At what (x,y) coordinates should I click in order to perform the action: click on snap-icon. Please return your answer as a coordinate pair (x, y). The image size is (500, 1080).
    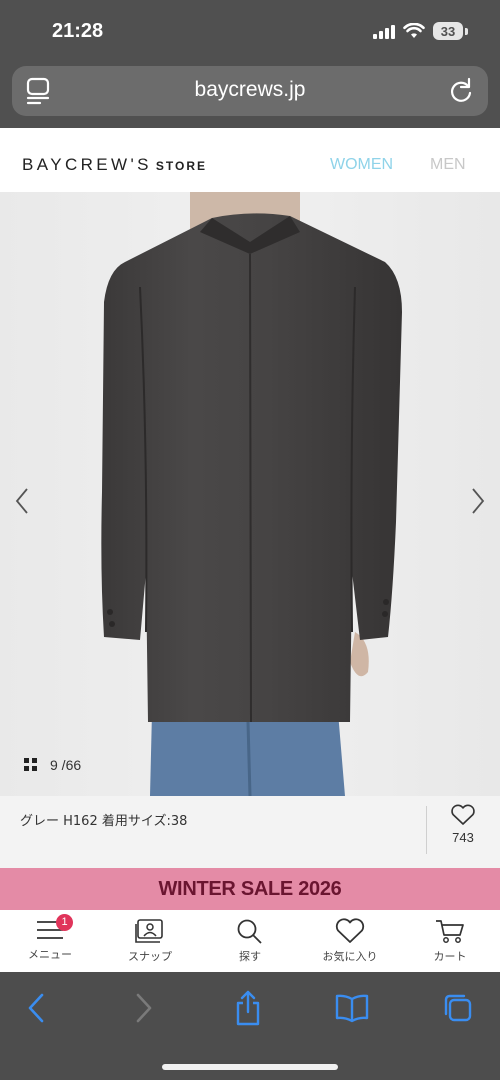
    Looking at the image, I should click on (149, 931).